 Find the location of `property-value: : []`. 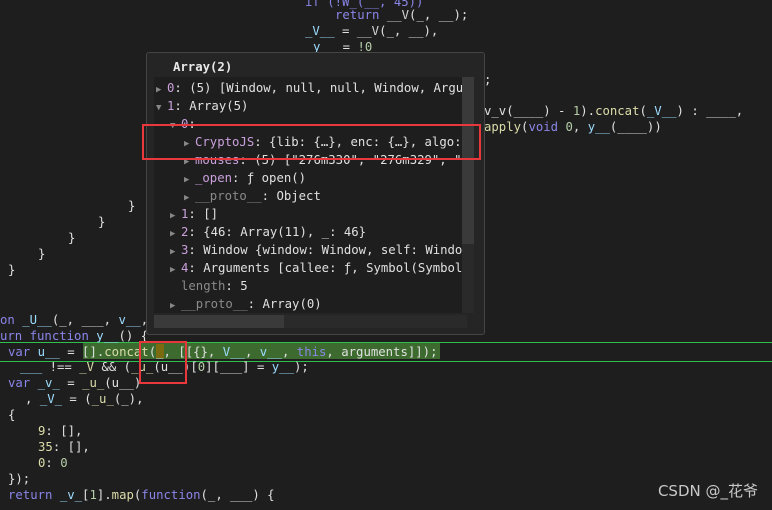

property-value: : [] is located at coordinates (203, 214).